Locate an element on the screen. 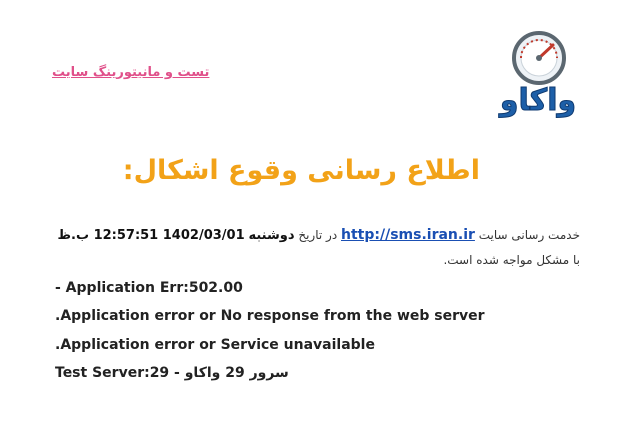  site-link: http://sms.iran.ir is located at coordinates (408, 235).